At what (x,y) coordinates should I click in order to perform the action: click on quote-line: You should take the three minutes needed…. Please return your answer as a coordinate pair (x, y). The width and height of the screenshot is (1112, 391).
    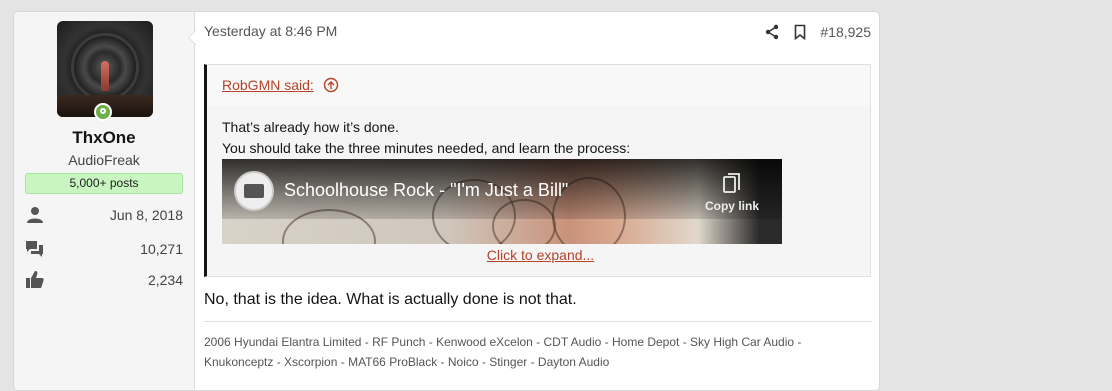
    Looking at the image, I should click on (426, 148).